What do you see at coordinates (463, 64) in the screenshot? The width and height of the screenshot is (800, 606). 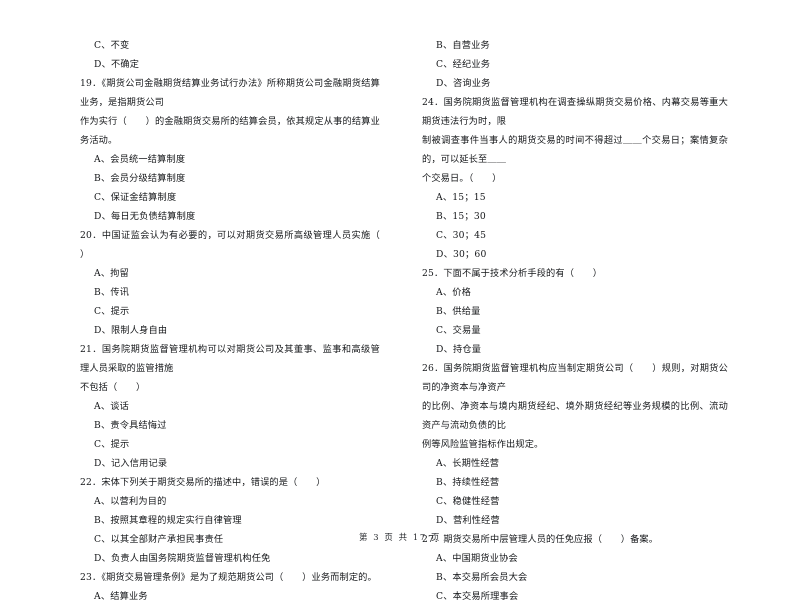 I see `option-item: C、经纪业务` at bounding box center [463, 64].